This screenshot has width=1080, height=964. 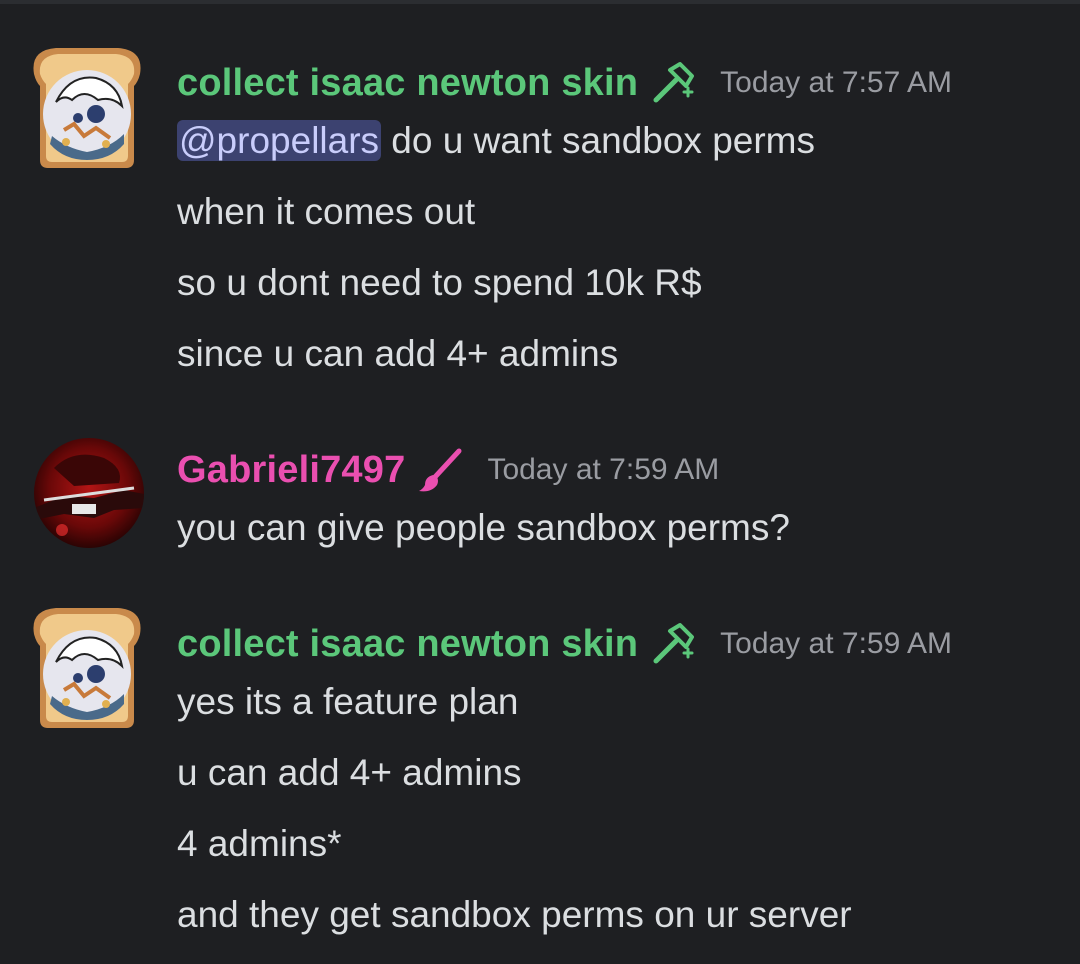 I want to click on message-line: u can add 4+ admins, so click(x=349, y=772).